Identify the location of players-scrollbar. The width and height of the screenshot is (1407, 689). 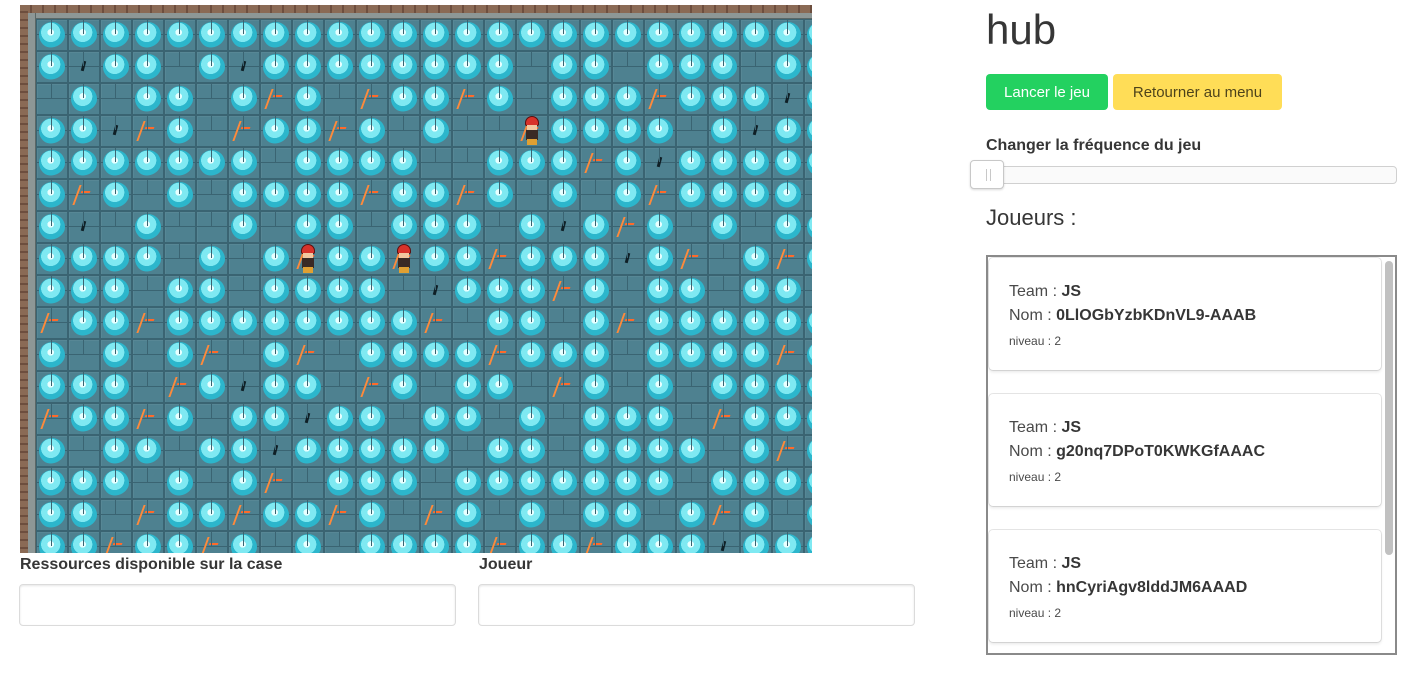
(1389, 408).